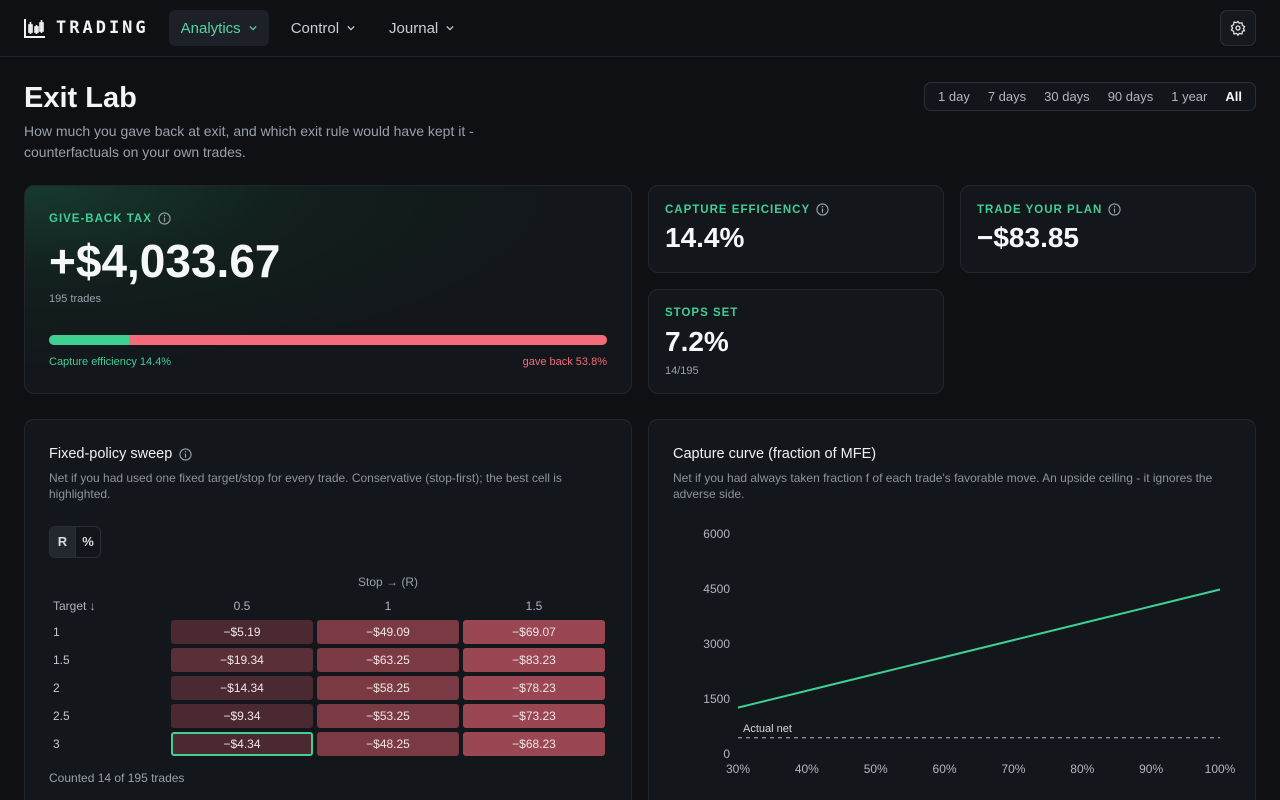  What do you see at coordinates (1220, 769) in the screenshot?
I see `x-tick-label: 100%` at bounding box center [1220, 769].